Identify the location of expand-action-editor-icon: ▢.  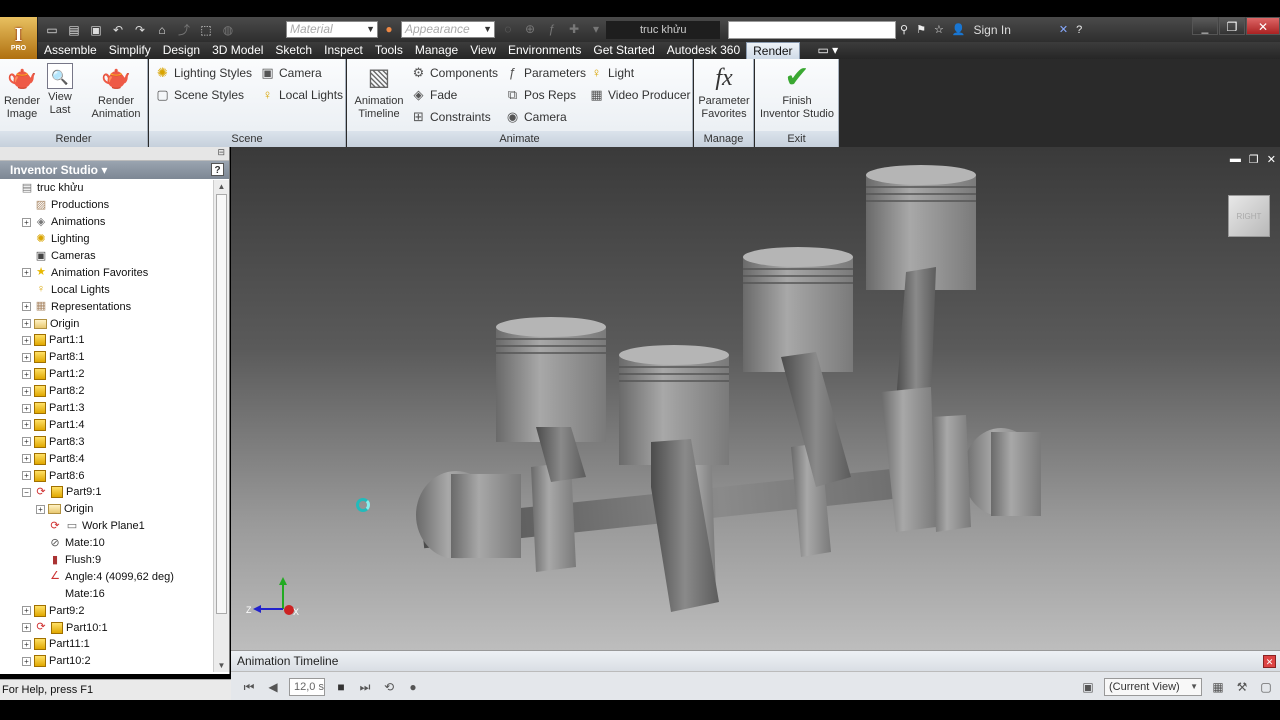
(1266, 687).